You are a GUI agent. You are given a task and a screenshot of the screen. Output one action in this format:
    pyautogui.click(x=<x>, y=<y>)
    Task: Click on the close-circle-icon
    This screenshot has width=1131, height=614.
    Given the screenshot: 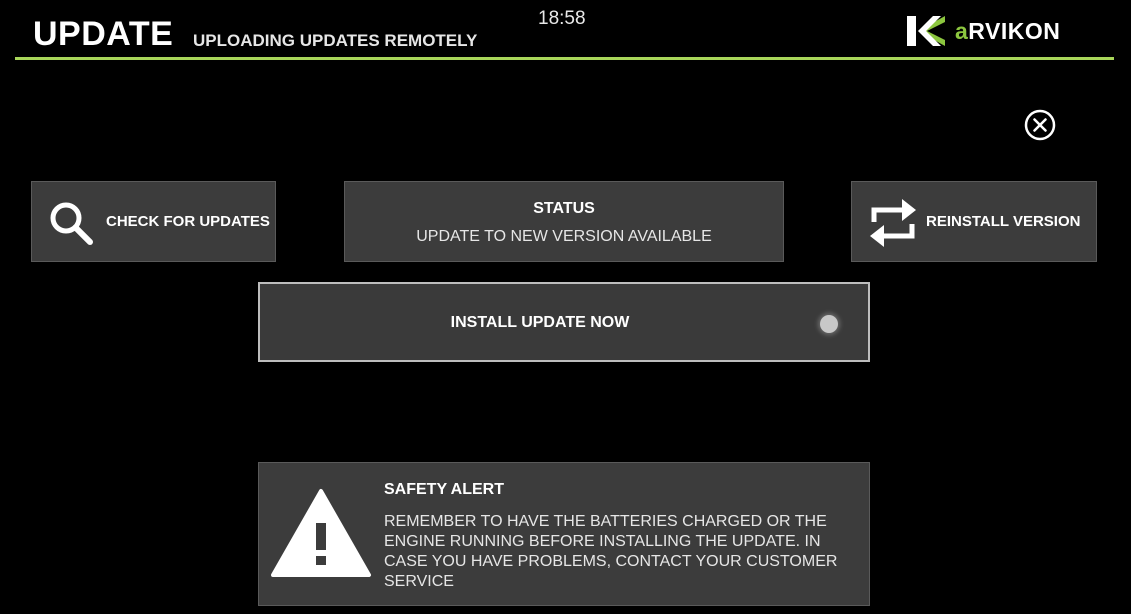 What is the action you would take?
    pyautogui.click(x=1040, y=125)
    